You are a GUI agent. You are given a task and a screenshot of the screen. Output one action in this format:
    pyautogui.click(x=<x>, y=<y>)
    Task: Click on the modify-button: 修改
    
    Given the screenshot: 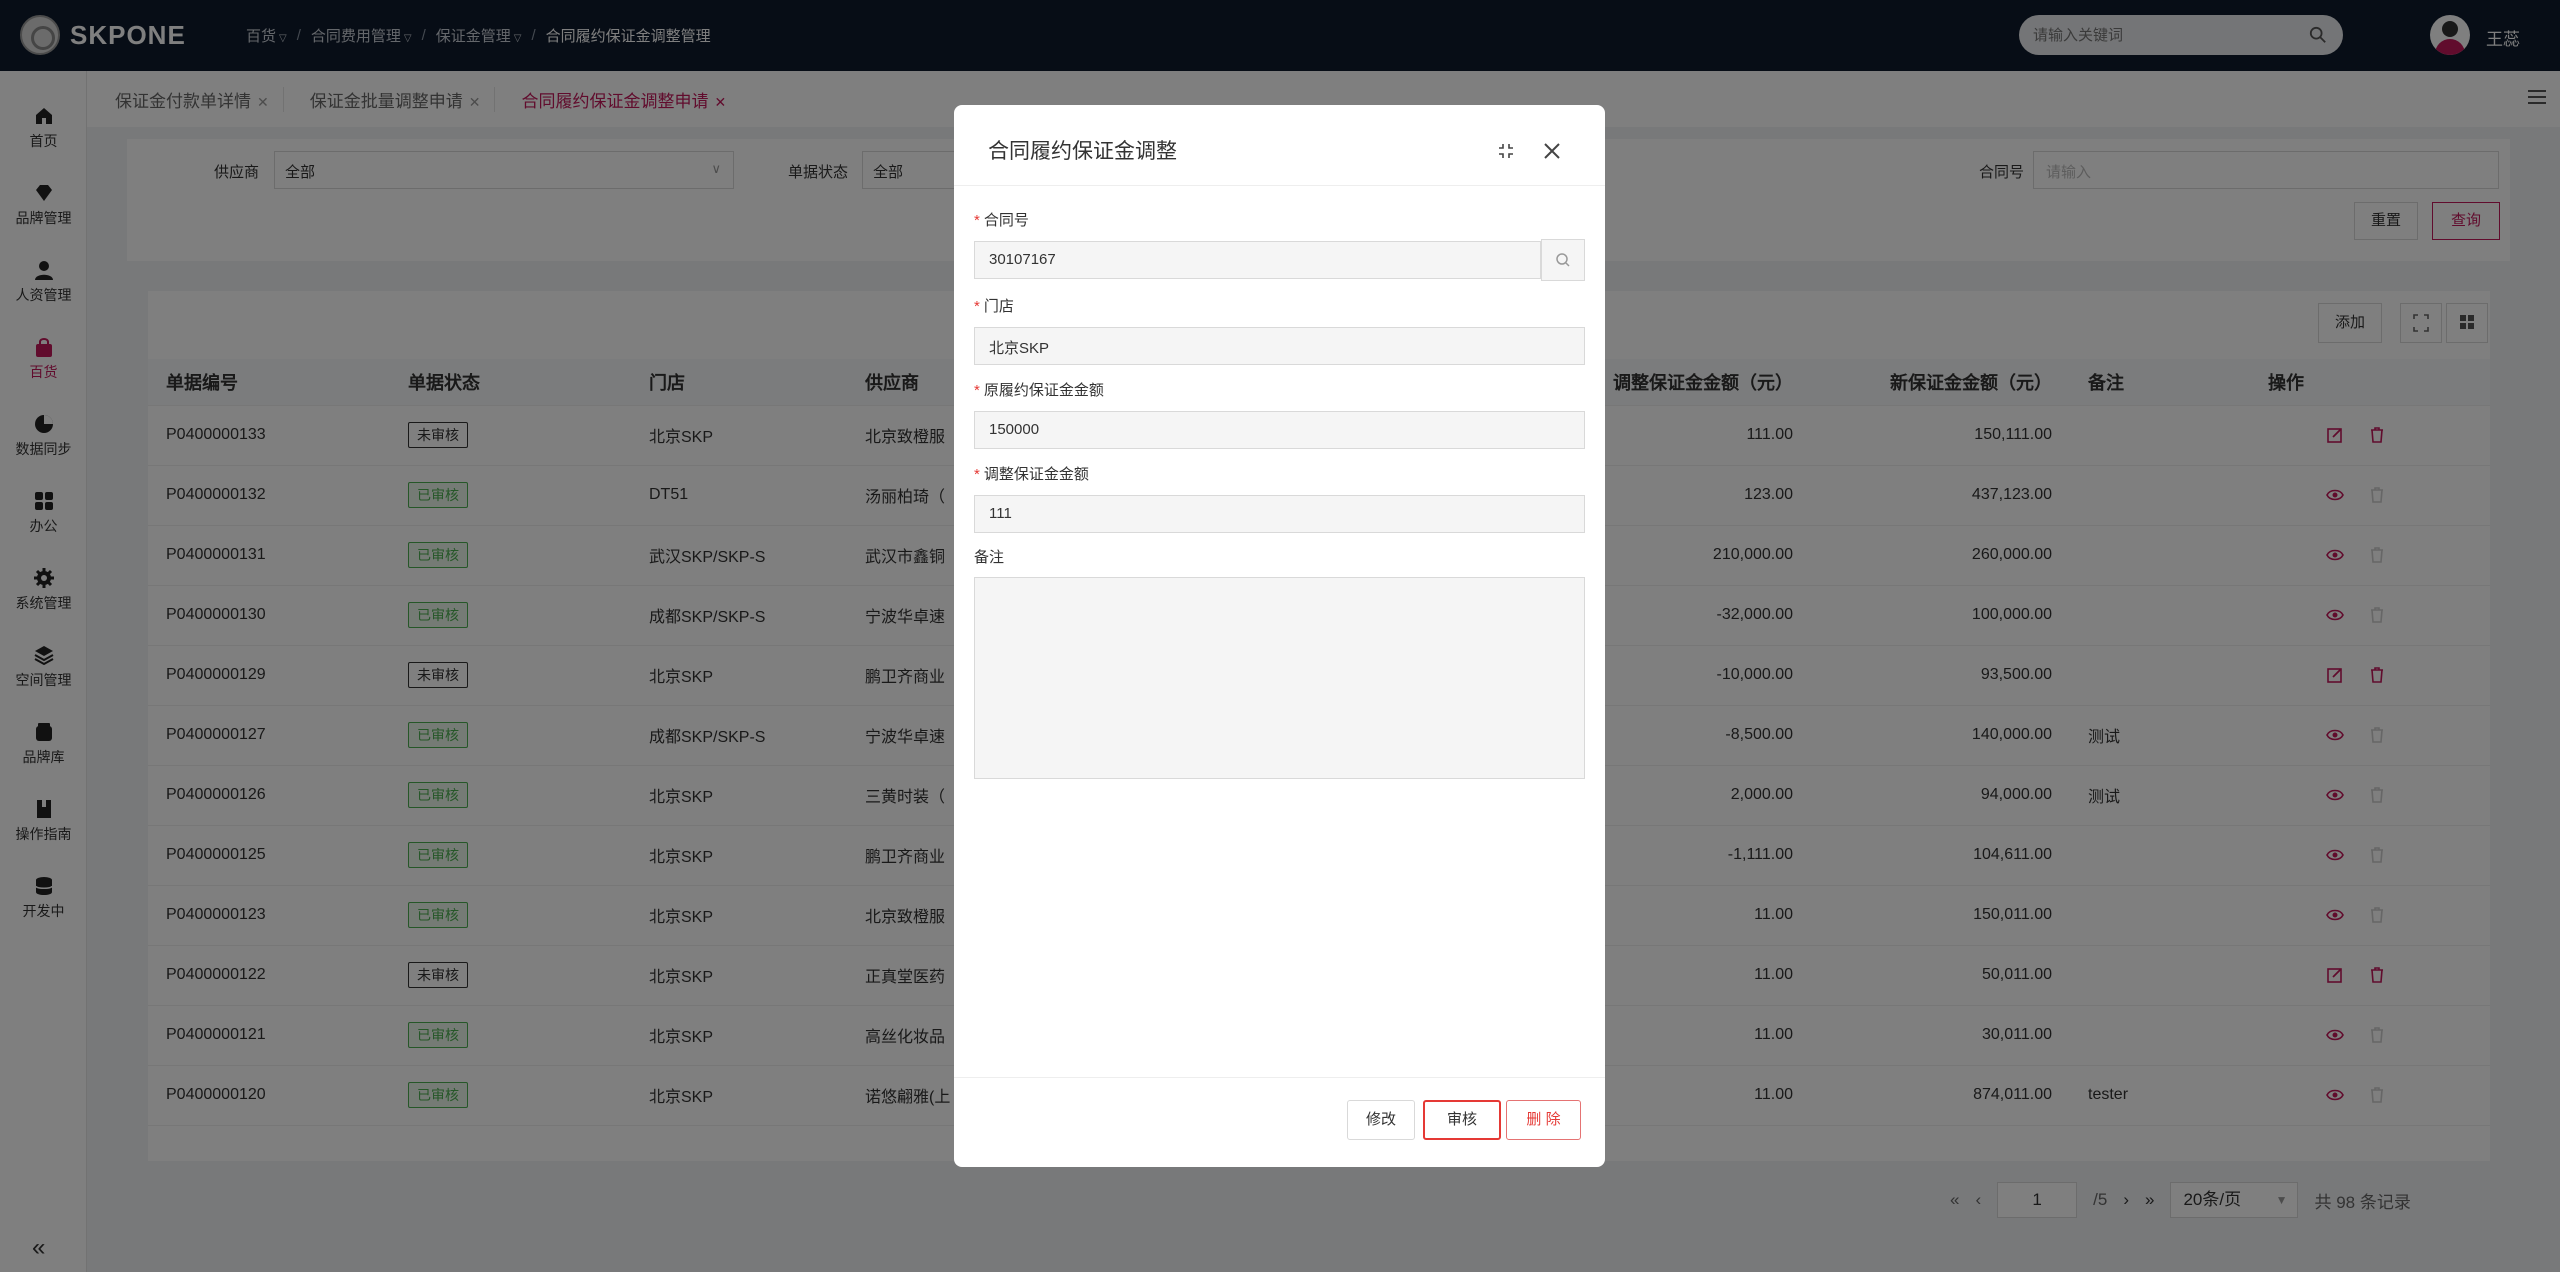 What is the action you would take?
    pyautogui.click(x=1381, y=1120)
    